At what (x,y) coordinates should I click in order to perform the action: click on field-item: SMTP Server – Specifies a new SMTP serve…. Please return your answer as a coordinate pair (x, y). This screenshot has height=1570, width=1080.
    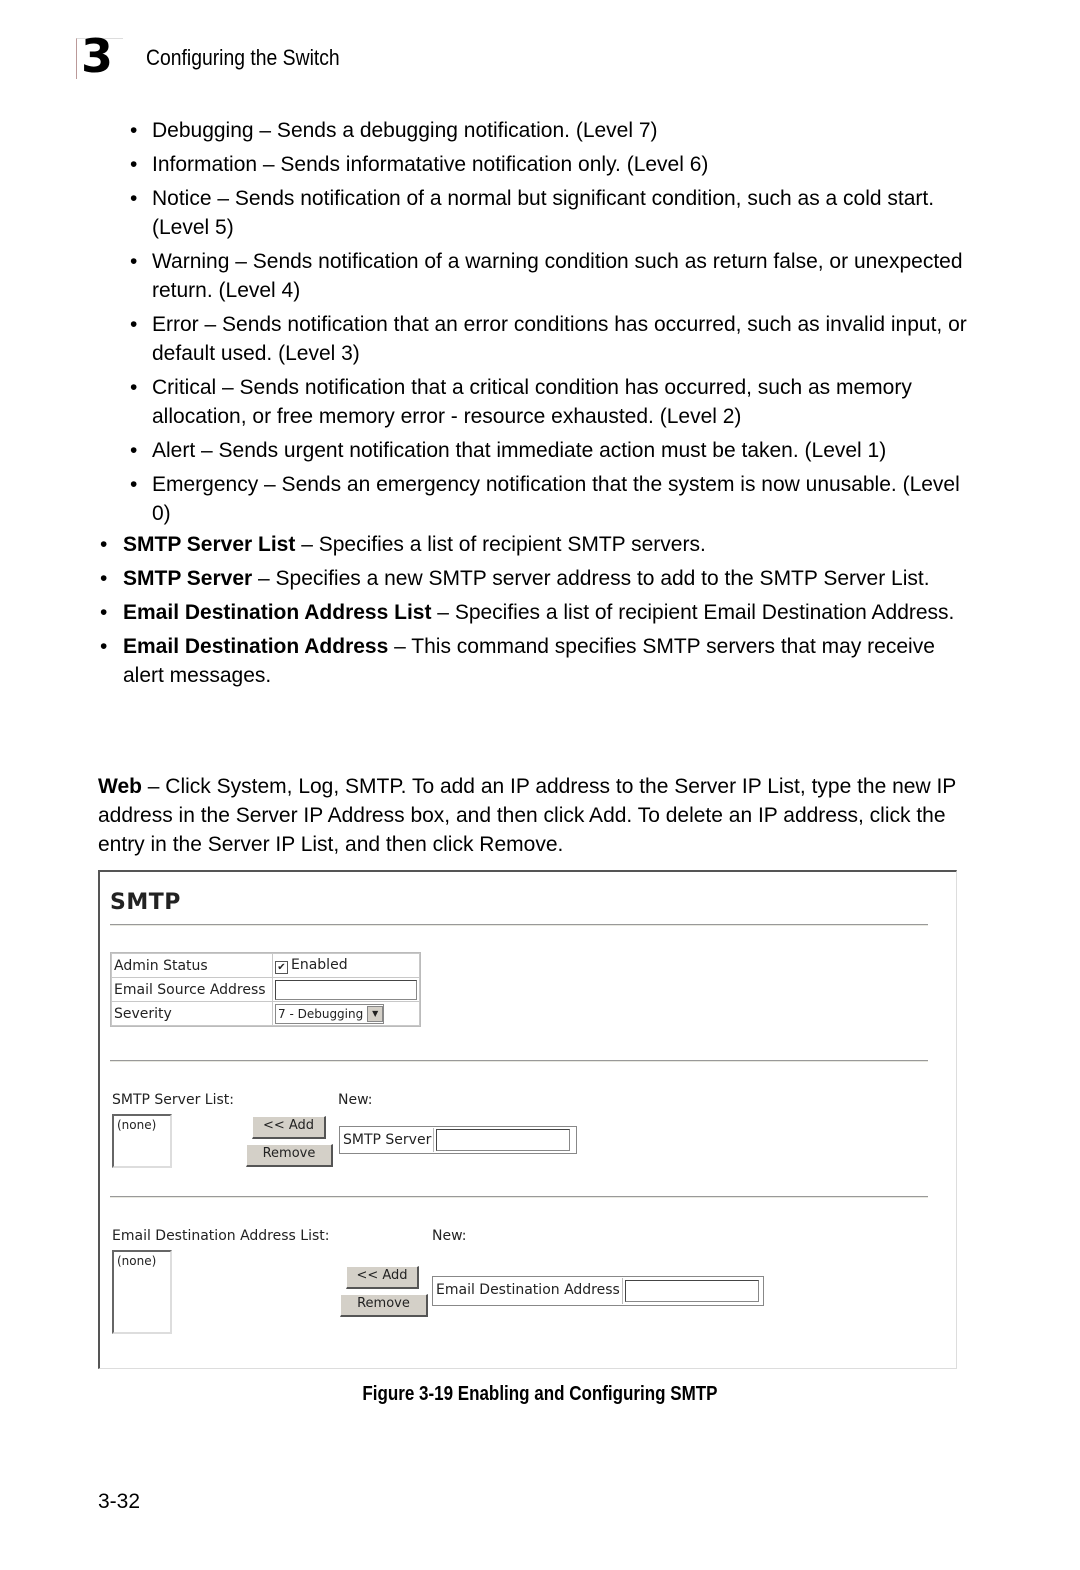
    Looking at the image, I should click on (535, 578).